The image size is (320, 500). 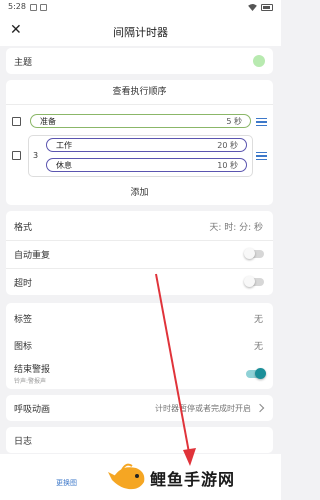 What do you see at coordinates (17, 6) in the screenshot?
I see `status-time: 5:28` at bounding box center [17, 6].